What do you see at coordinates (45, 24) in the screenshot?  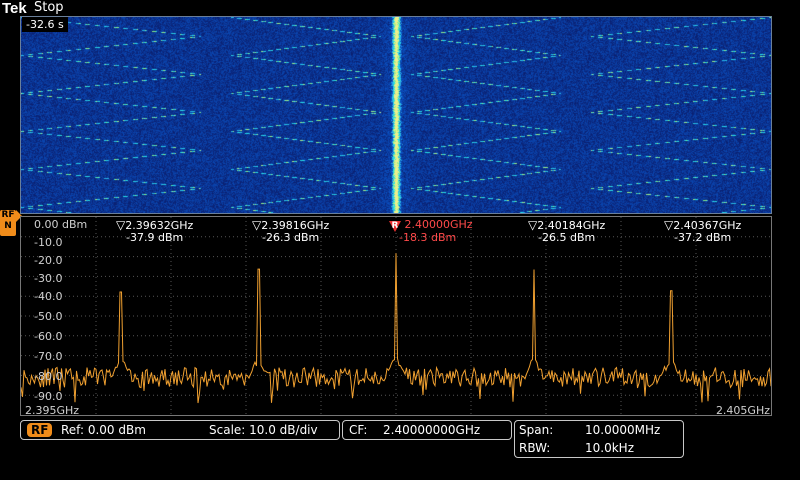 I see `spectrogram-time-label: -32.6 s` at bounding box center [45, 24].